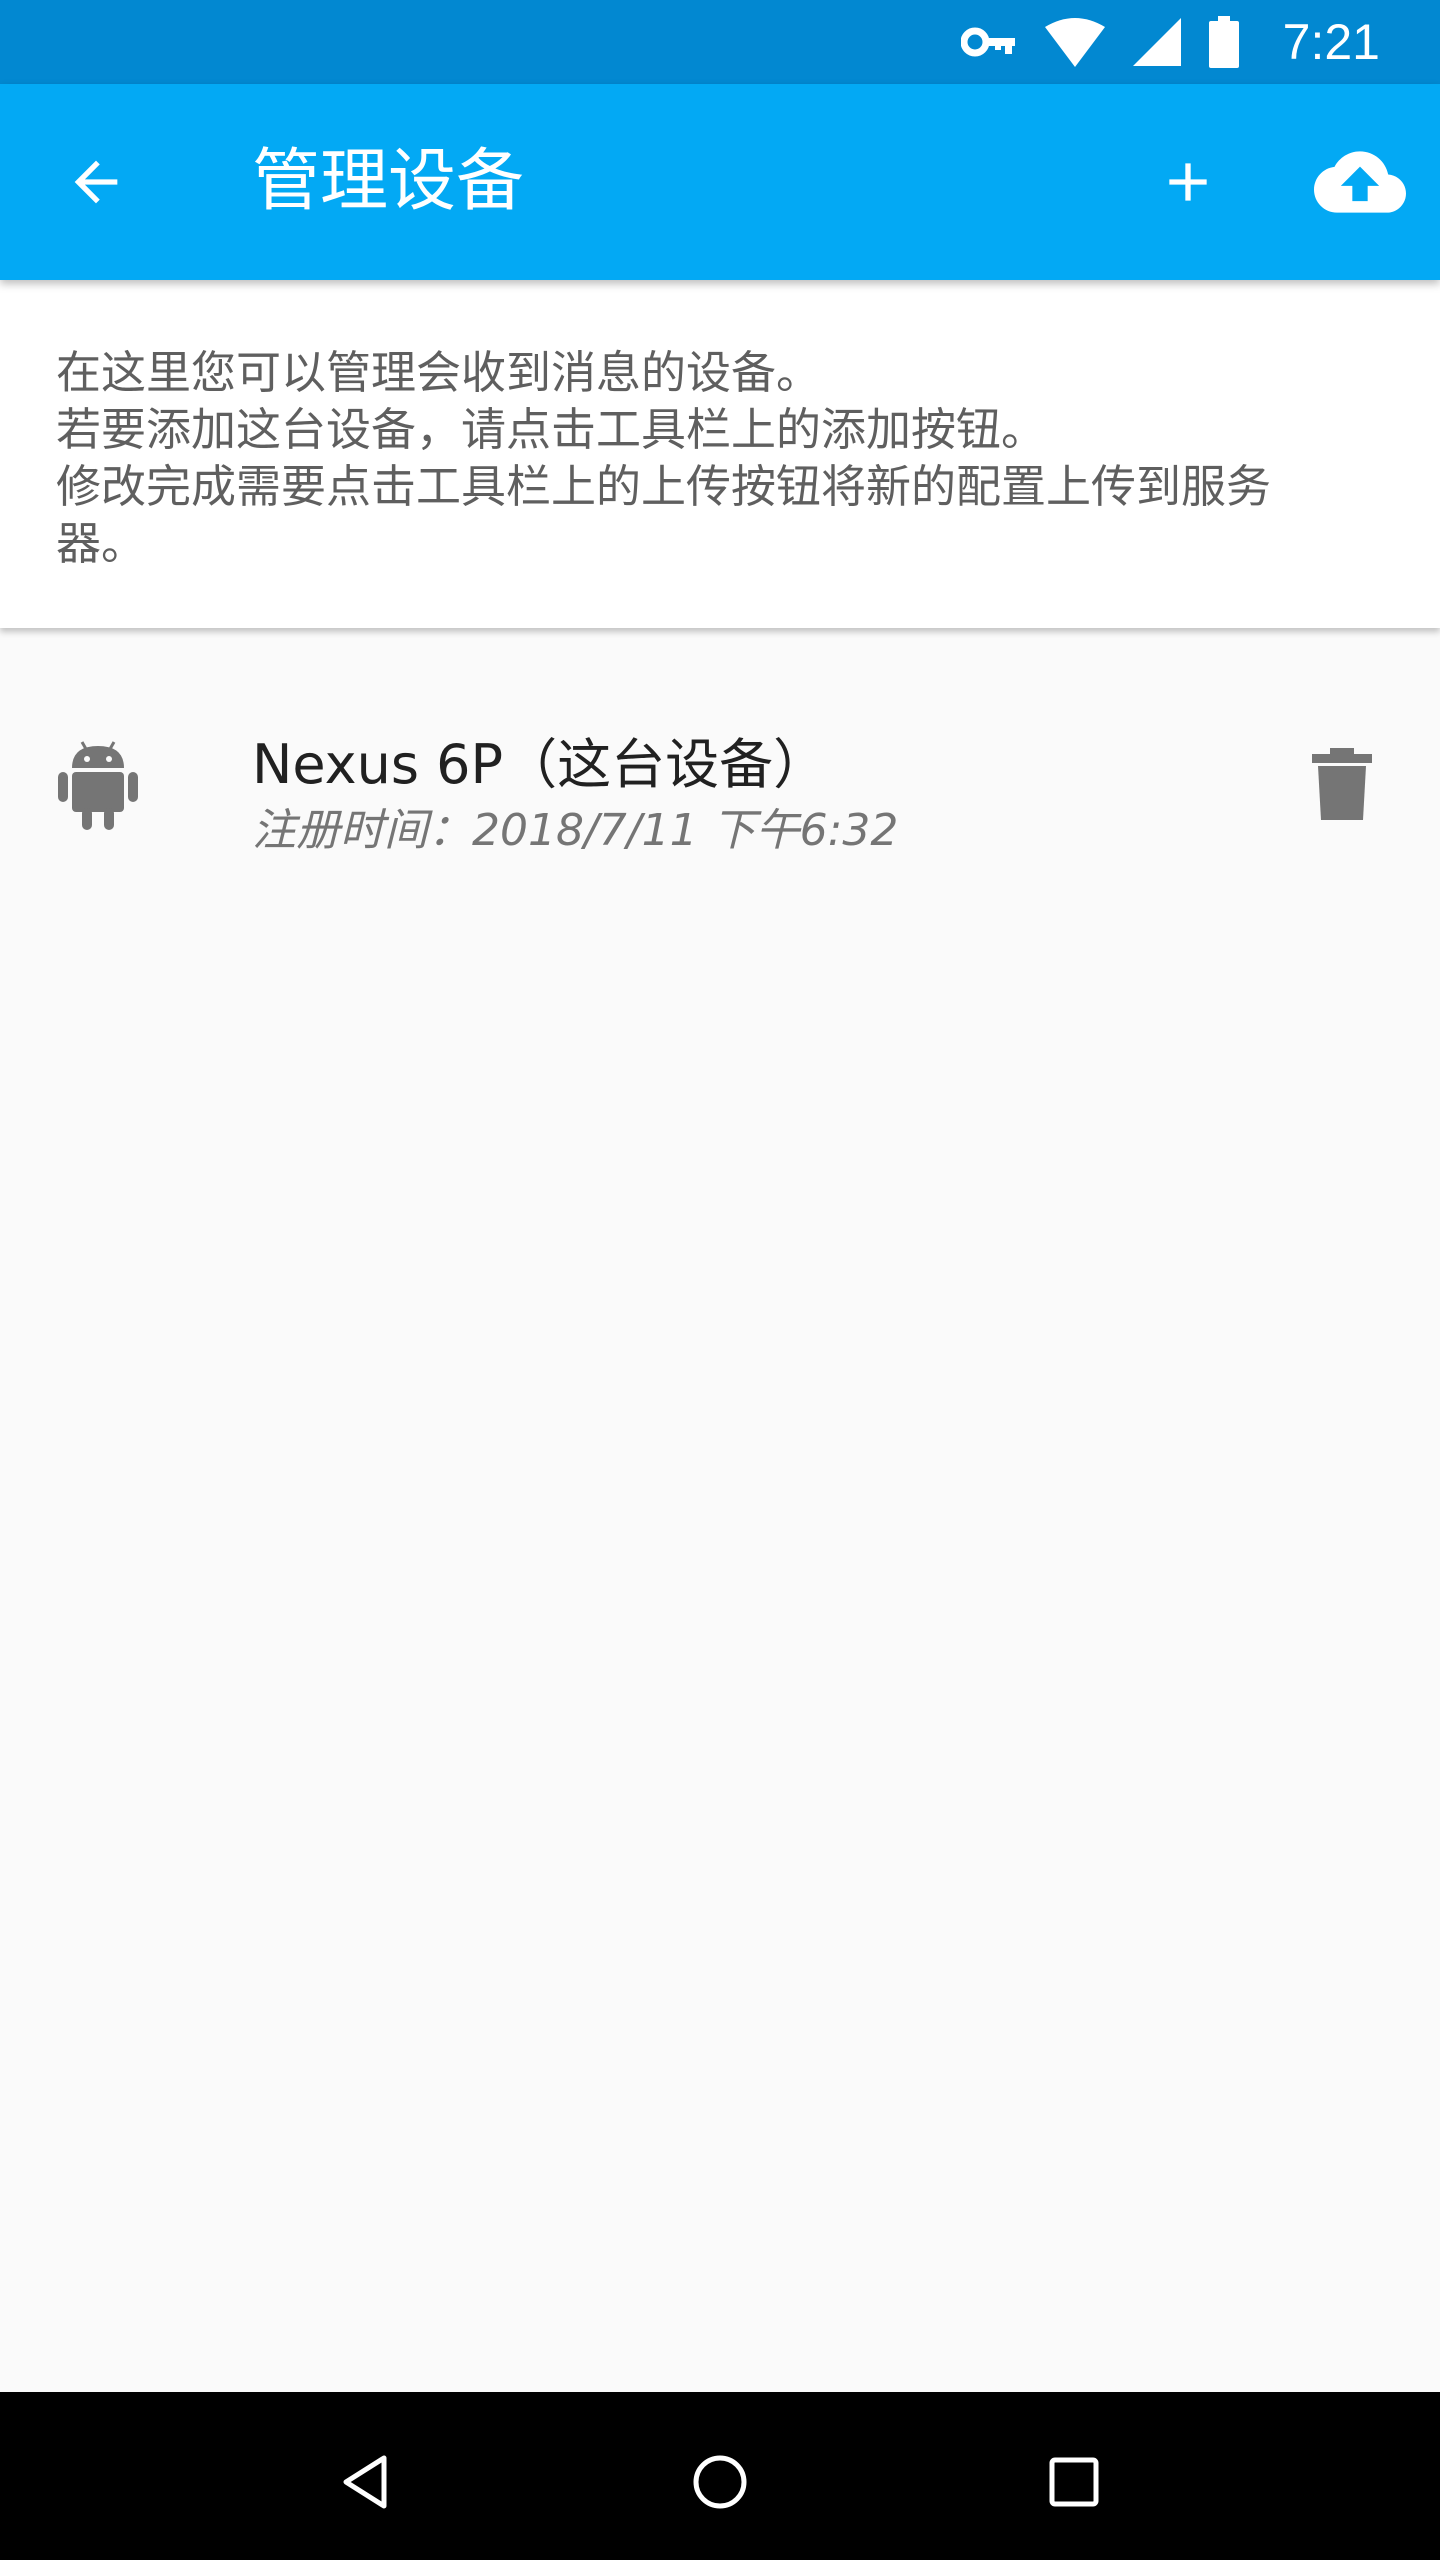 The width and height of the screenshot is (1440, 2560). I want to click on status-time: 7:21, so click(1331, 42).